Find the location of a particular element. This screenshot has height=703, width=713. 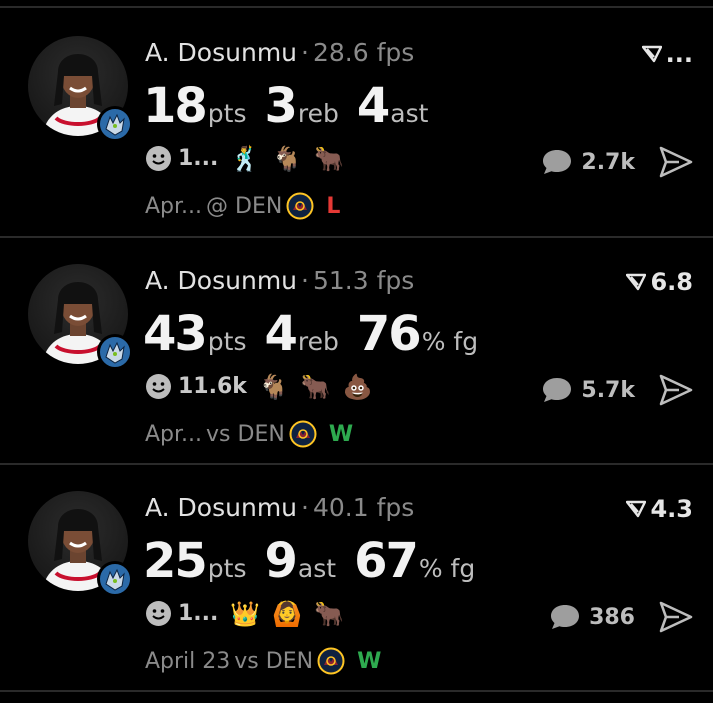

game-info: Apr... @ DEN L is located at coordinates (242, 206).